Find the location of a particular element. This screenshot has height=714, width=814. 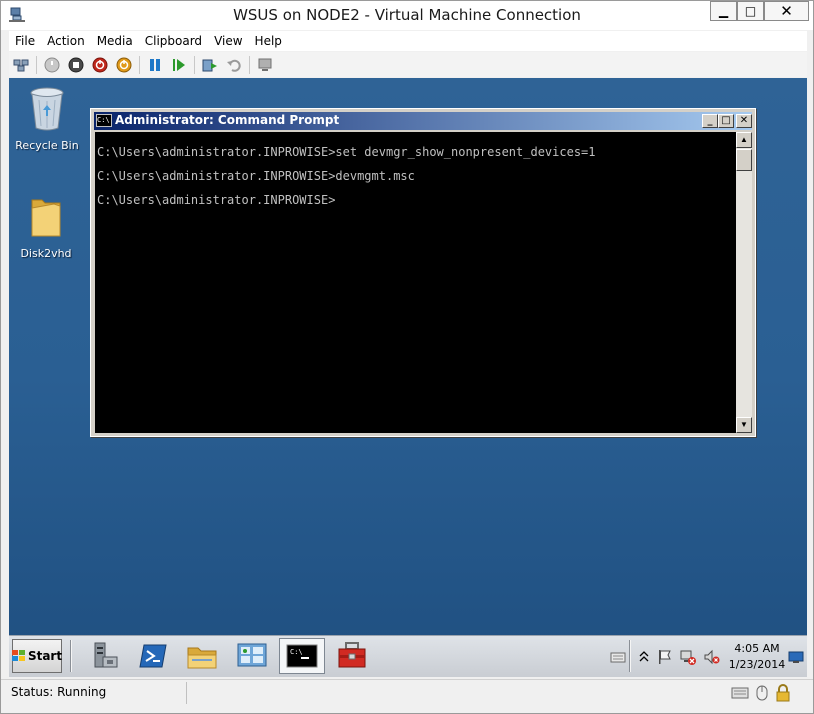

menu-view: View is located at coordinates (228, 41).